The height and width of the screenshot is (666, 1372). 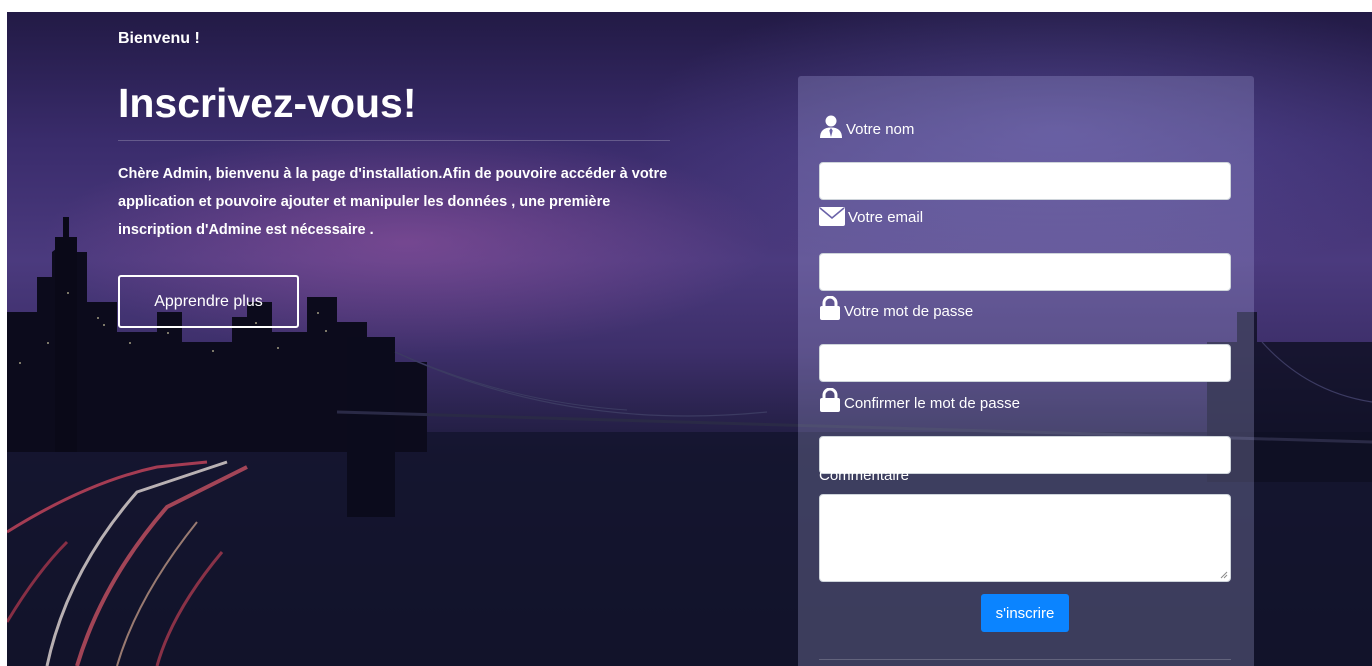 What do you see at coordinates (1025, 363) in the screenshot?
I see `password-input` at bounding box center [1025, 363].